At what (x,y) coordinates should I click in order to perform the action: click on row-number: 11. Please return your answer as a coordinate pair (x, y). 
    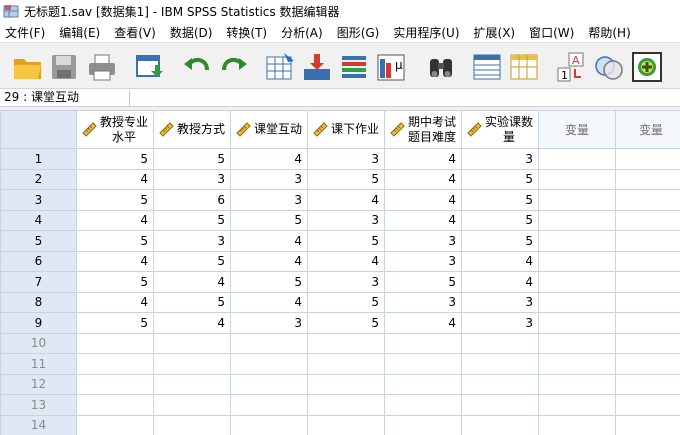
    Looking at the image, I should click on (38, 364).